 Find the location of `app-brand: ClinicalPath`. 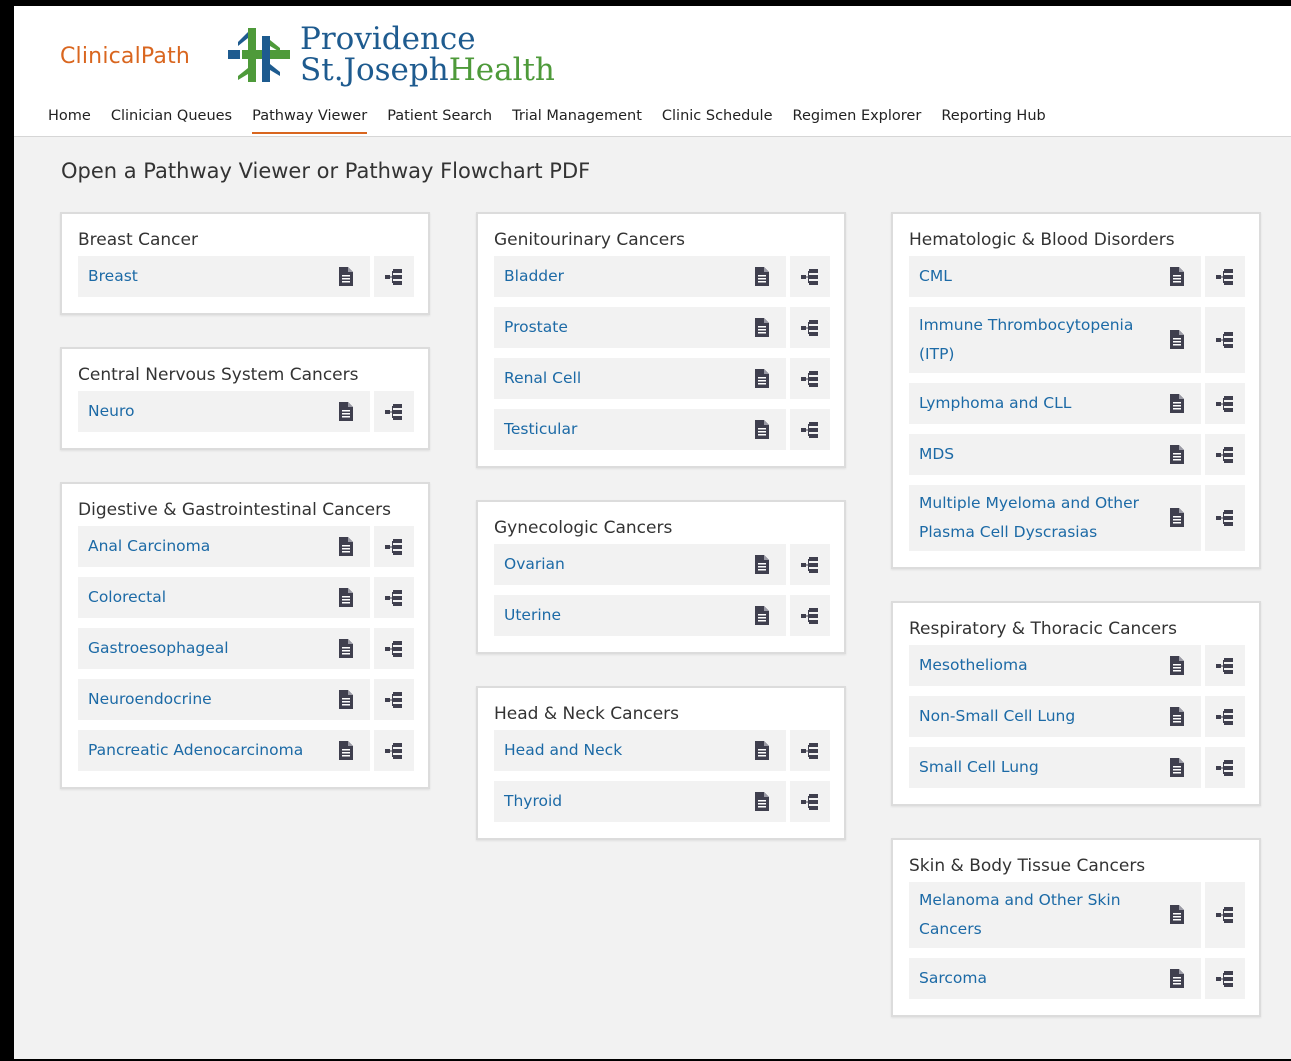

app-brand: ClinicalPath is located at coordinates (125, 56).